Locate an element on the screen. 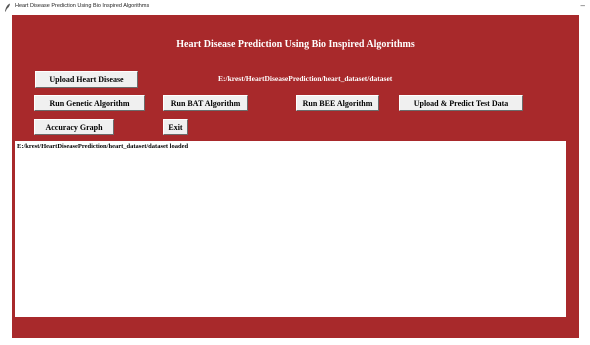 The height and width of the screenshot is (345, 590). minimize-button: – is located at coordinates (583, 5).